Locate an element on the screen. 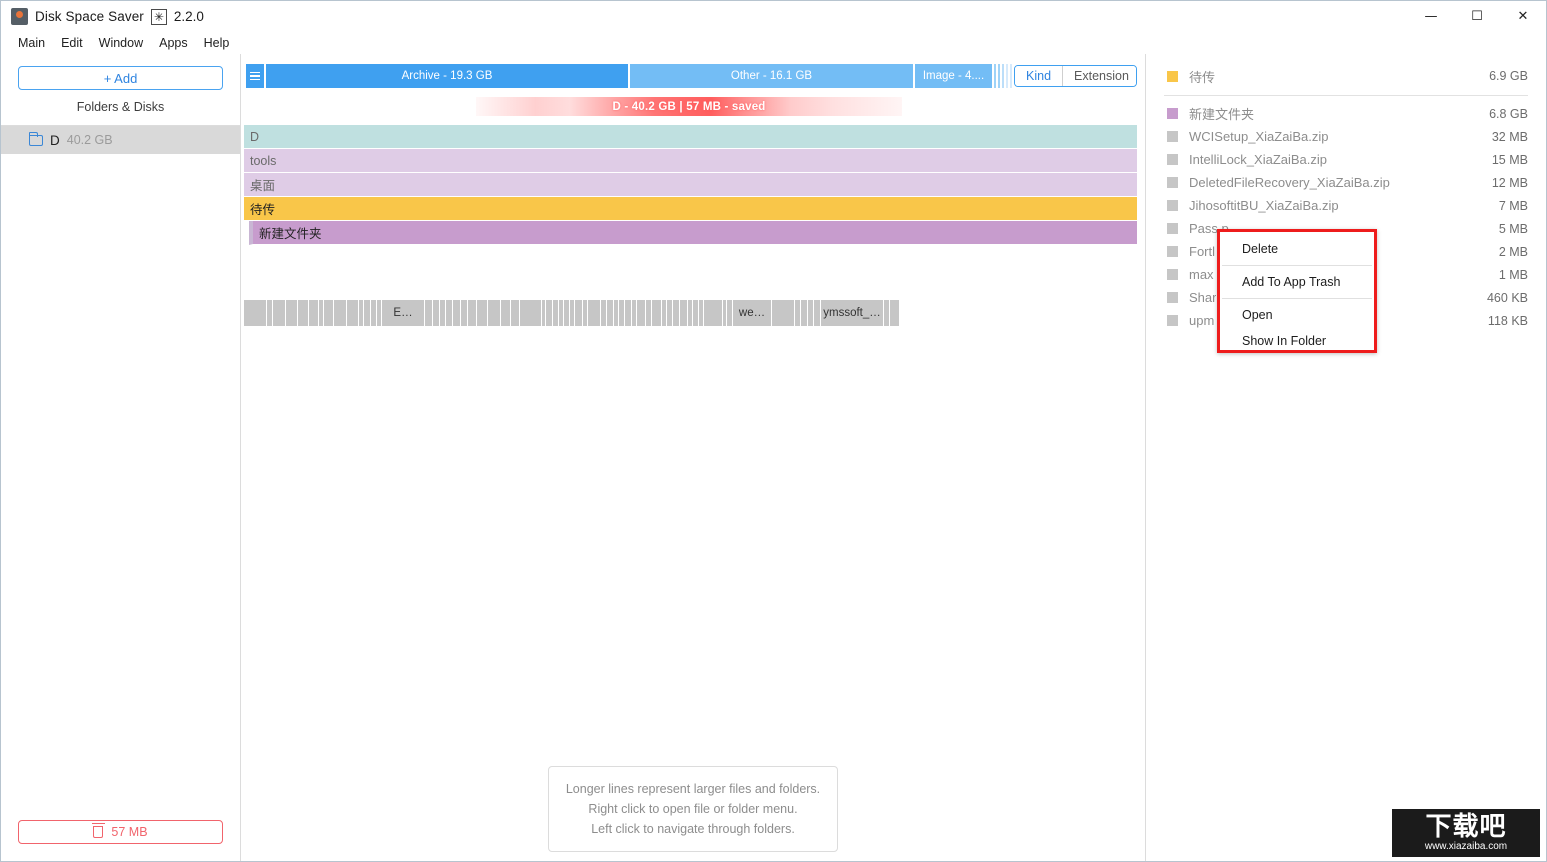  treemap-row: 桌面 is located at coordinates (690, 185).